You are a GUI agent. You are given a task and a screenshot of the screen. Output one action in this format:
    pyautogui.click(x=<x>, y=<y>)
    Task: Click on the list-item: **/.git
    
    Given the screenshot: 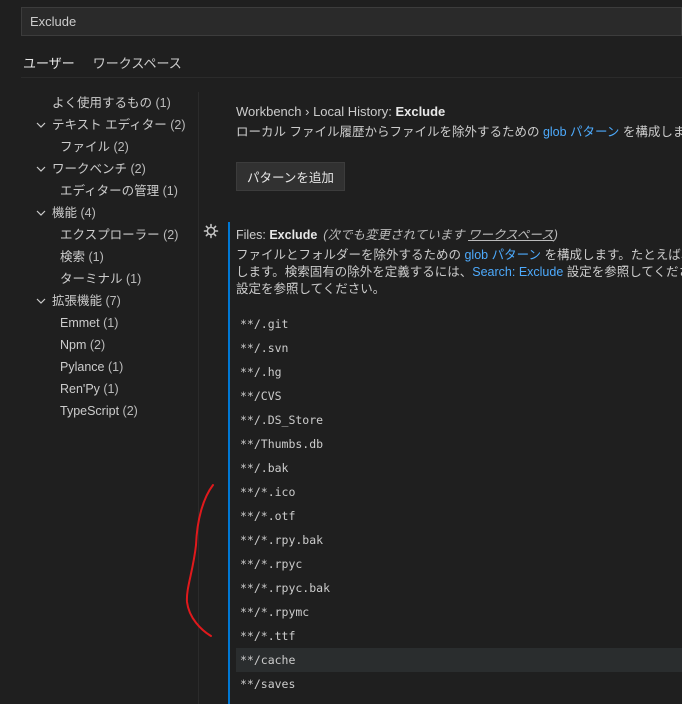 What is the action you would take?
    pyautogui.click(x=459, y=324)
    